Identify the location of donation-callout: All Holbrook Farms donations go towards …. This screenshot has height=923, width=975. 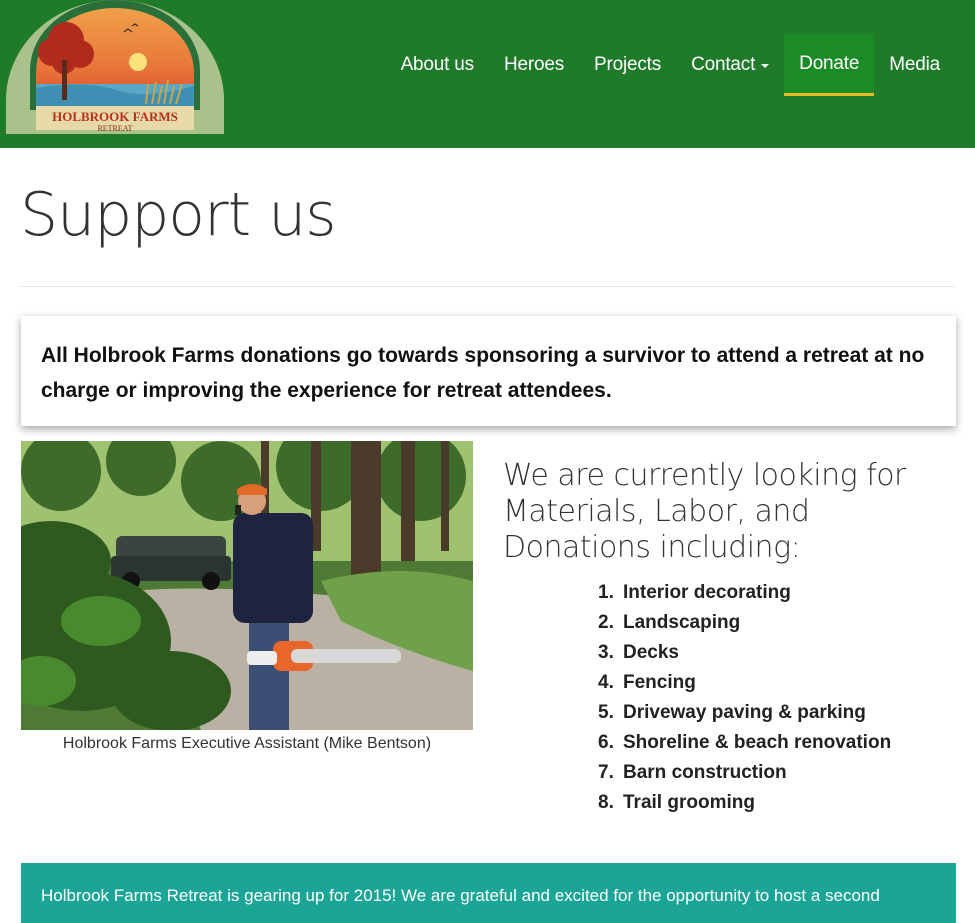
(488, 371).